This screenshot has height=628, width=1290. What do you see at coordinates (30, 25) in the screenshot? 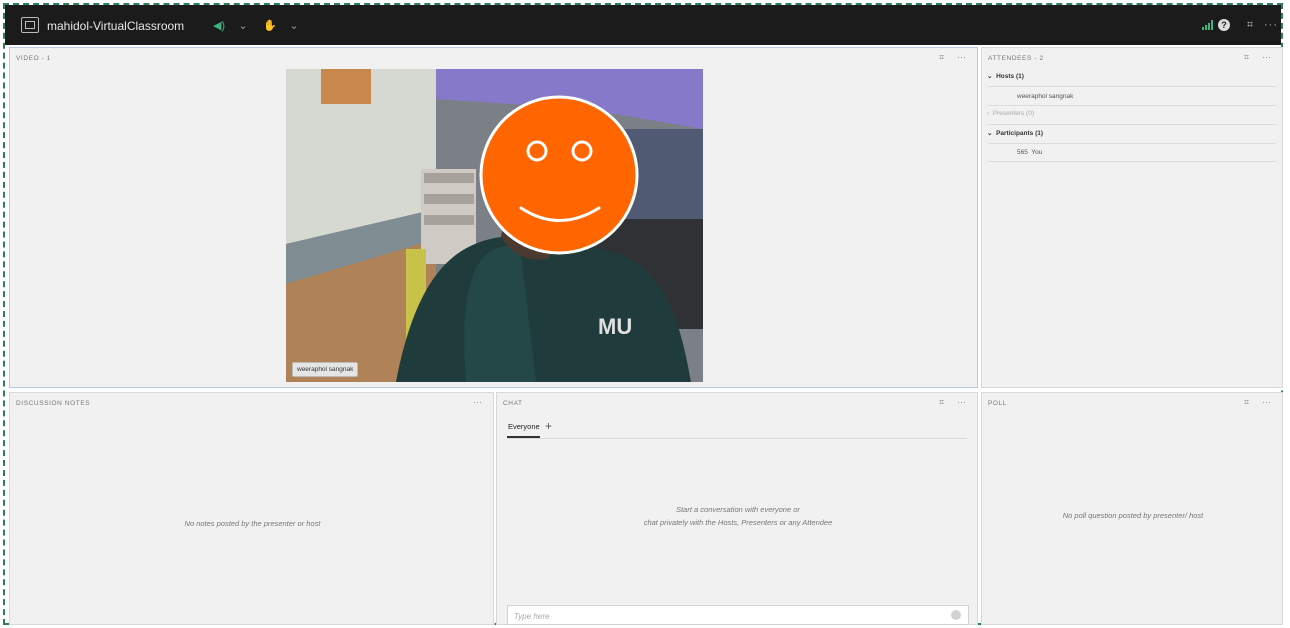
I see `app-frame-icon` at bounding box center [30, 25].